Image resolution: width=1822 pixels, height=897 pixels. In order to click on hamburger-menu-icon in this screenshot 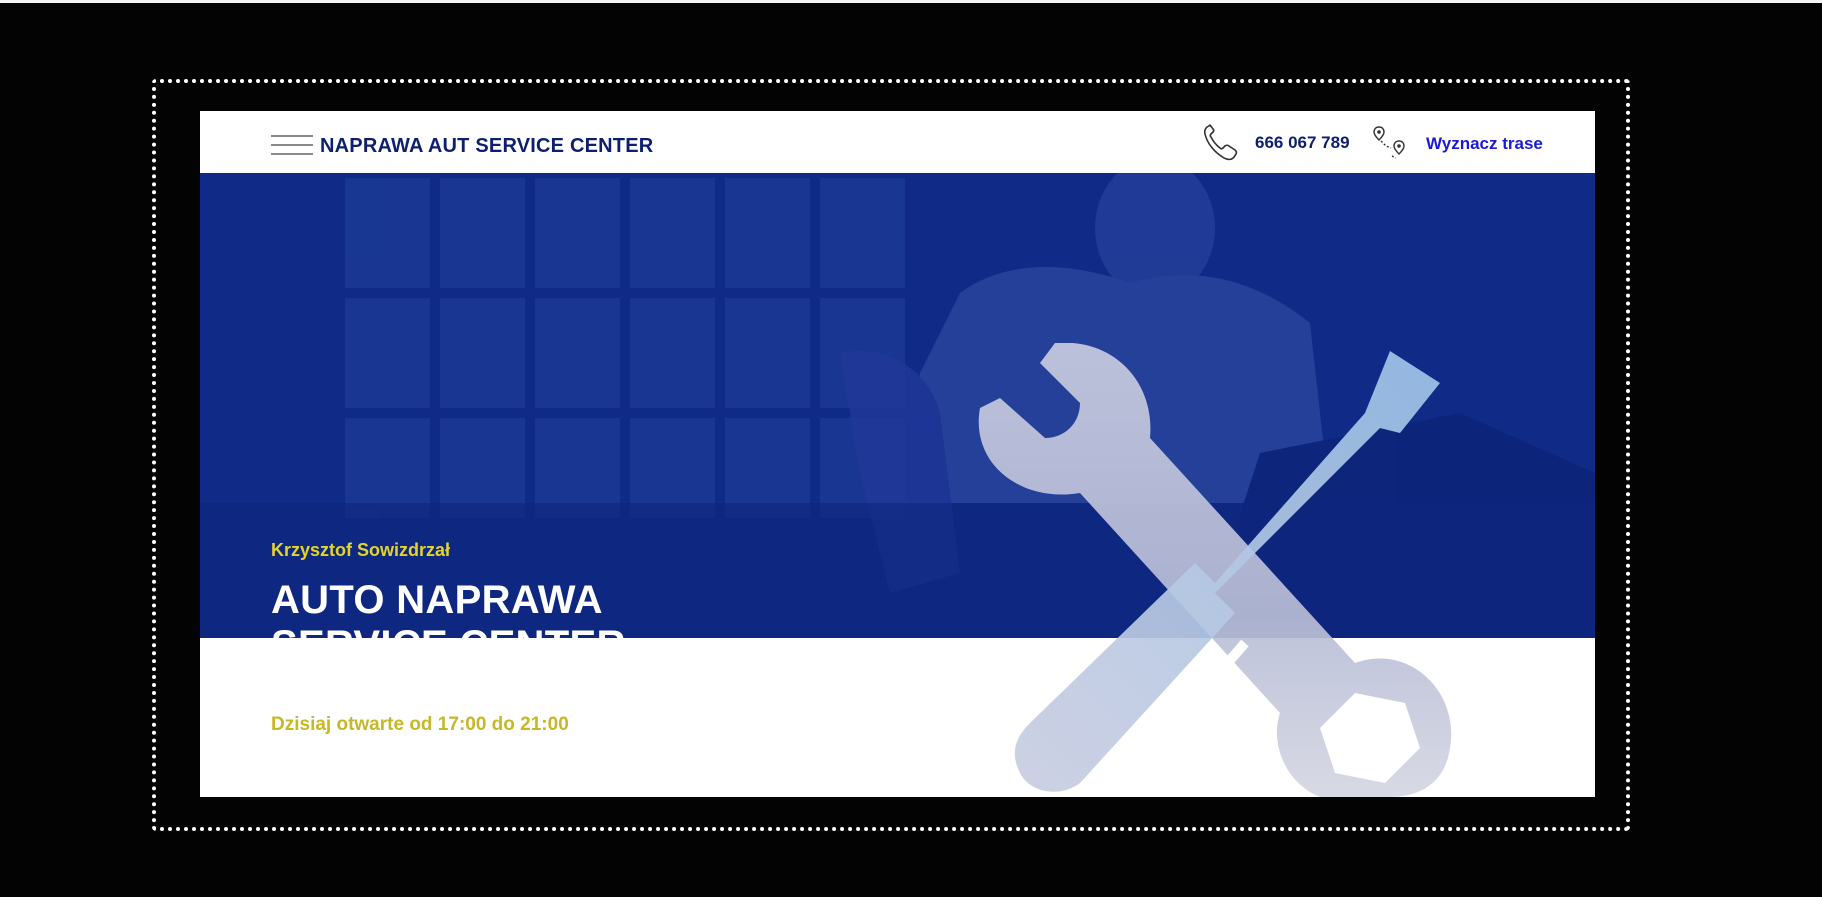, I will do `click(292, 147)`.